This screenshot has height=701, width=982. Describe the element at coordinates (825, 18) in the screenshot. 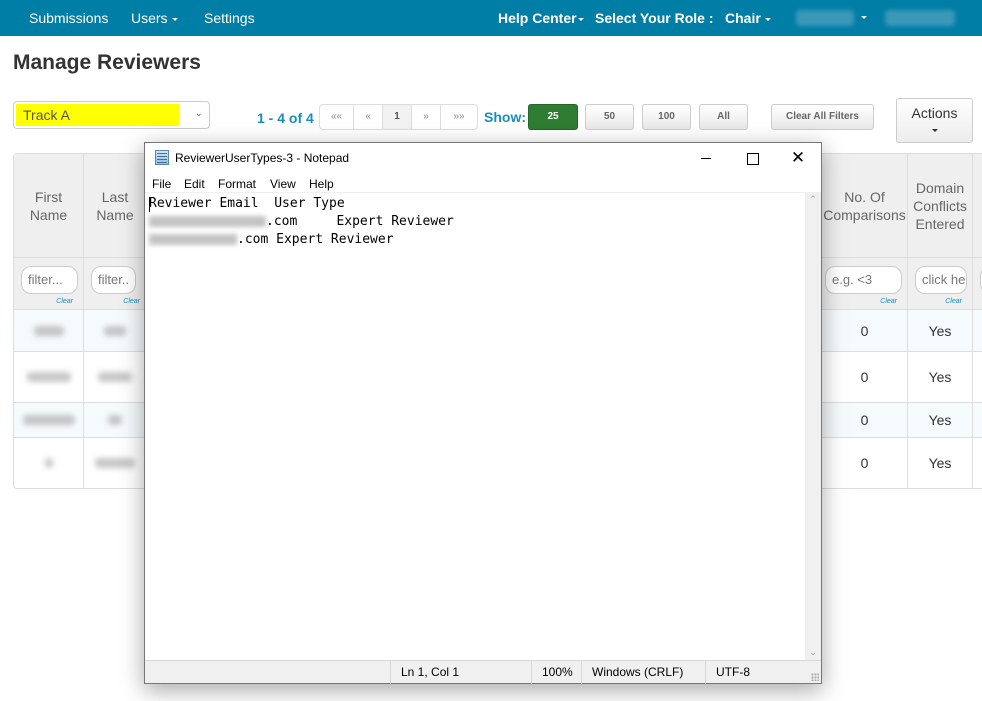

I see `user-name-dropdown` at that location.